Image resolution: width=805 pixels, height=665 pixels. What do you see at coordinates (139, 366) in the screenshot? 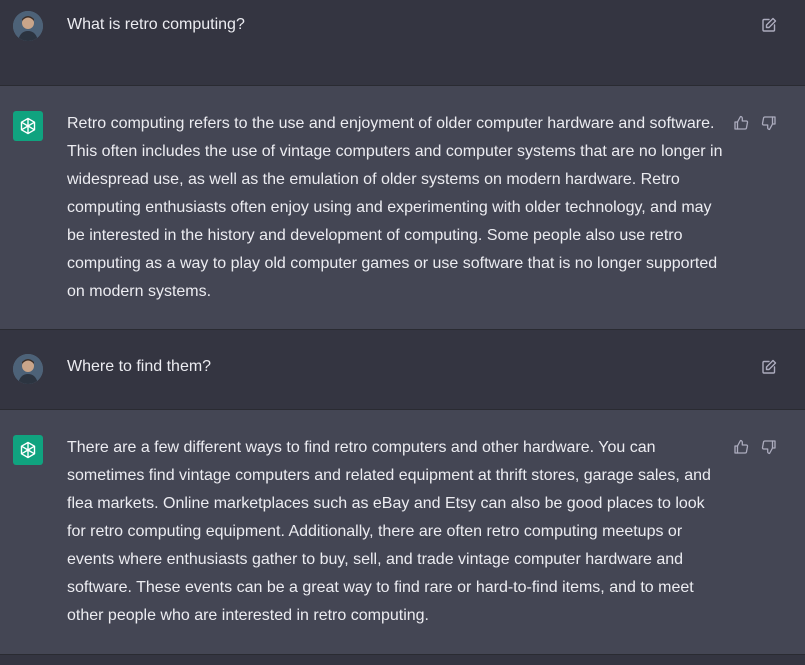
I see `message-text: Where to find them?` at bounding box center [139, 366].